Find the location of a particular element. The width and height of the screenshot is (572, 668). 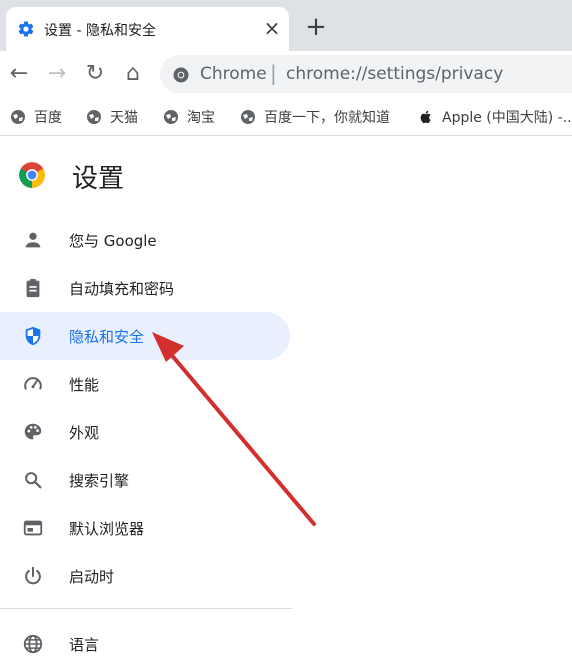

person-icon is located at coordinates (33, 240).